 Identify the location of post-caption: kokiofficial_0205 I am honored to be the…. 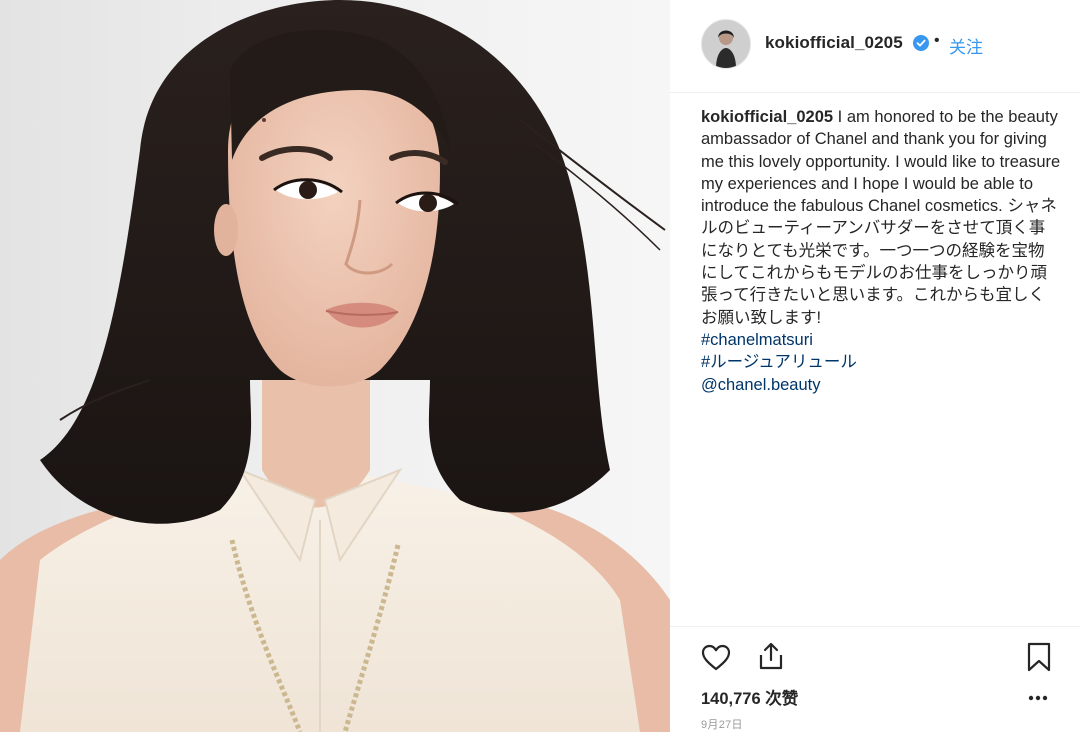
(881, 251).